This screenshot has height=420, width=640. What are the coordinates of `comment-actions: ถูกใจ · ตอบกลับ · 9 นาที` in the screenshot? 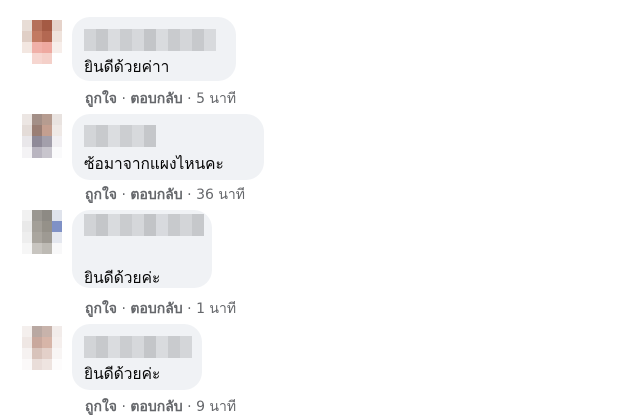 It's located at (160, 407).